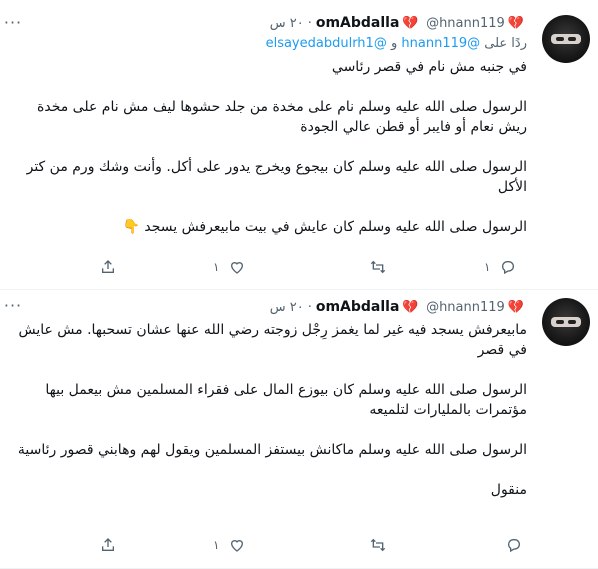  What do you see at coordinates (299, 267) in the screenshot?
I see `tweet-actions: ١ ١` at bounding box center [299, 267].